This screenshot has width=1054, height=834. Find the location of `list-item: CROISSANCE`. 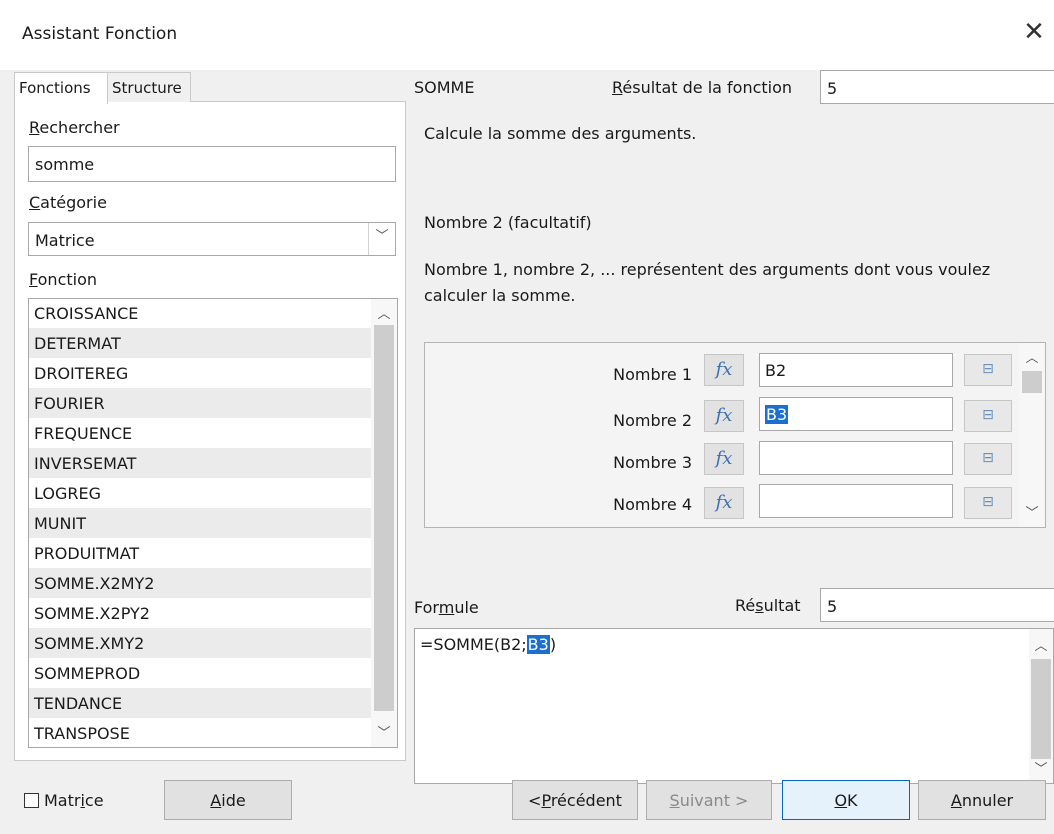

list-item: CROISSANCE is located at coordinates (200, 313).